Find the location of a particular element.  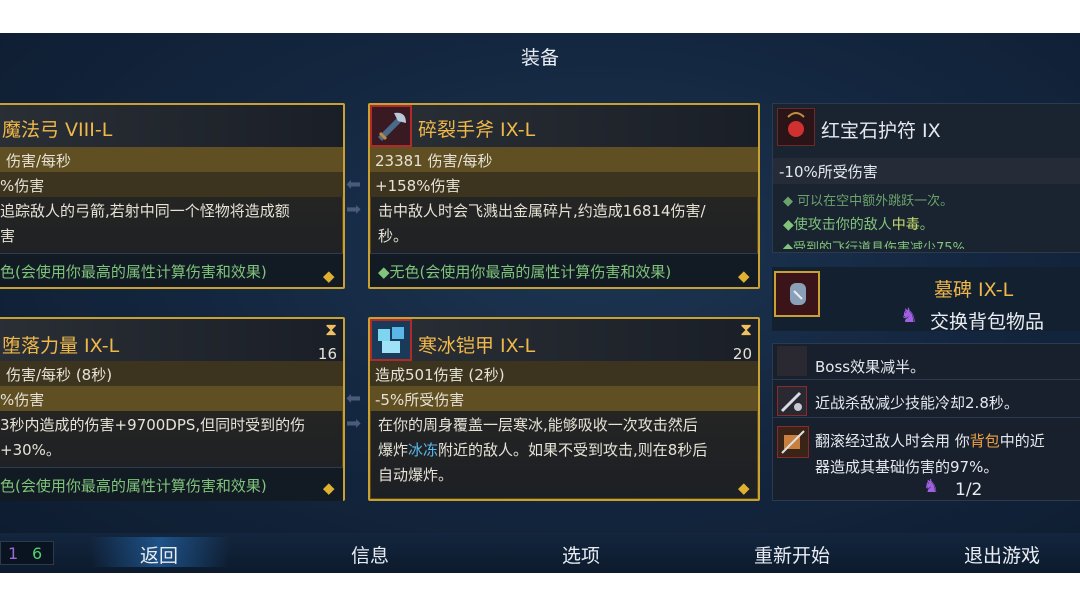

bow-footer: 色(会使用你最高的属性计算伤害和效果) is located at coordinates (133, 272).